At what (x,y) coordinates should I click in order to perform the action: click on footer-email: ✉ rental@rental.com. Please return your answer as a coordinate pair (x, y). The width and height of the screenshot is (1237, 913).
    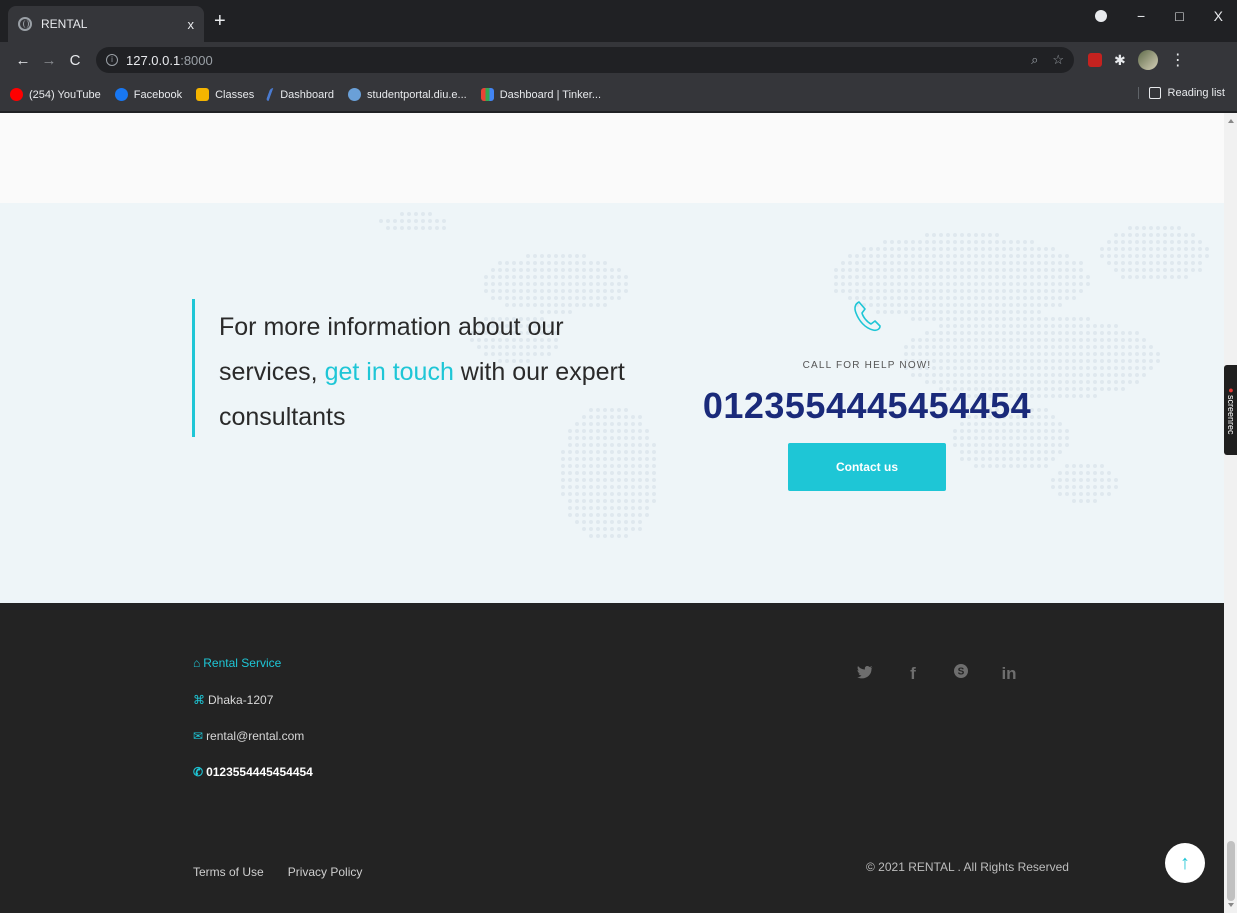
    Looking at the image, I should click on (248, 736).